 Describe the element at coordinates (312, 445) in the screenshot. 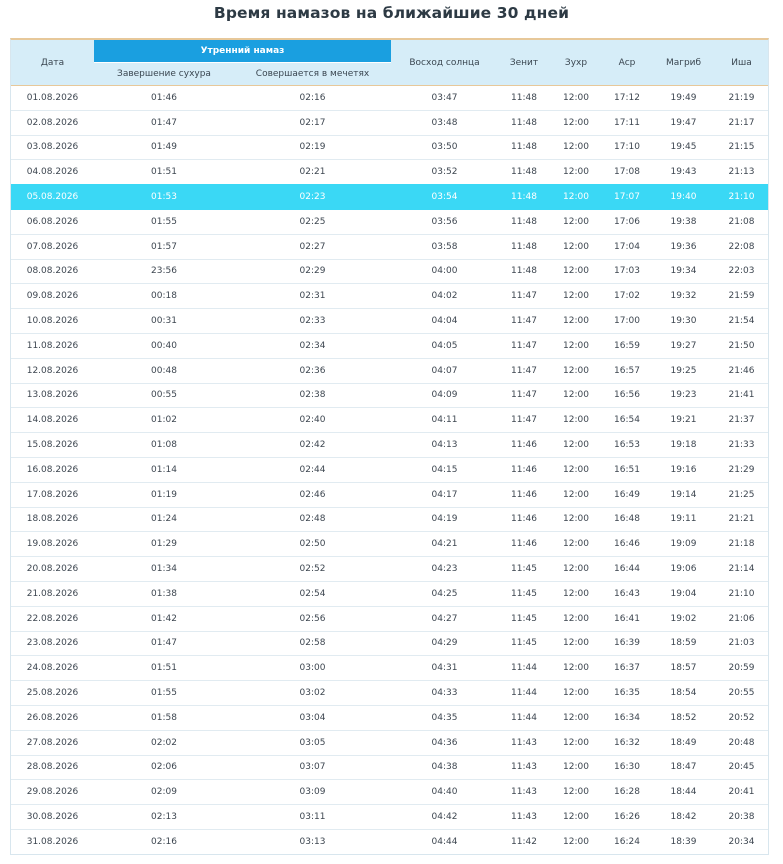

I see `cell-mosque-time: 02:42` at that location.